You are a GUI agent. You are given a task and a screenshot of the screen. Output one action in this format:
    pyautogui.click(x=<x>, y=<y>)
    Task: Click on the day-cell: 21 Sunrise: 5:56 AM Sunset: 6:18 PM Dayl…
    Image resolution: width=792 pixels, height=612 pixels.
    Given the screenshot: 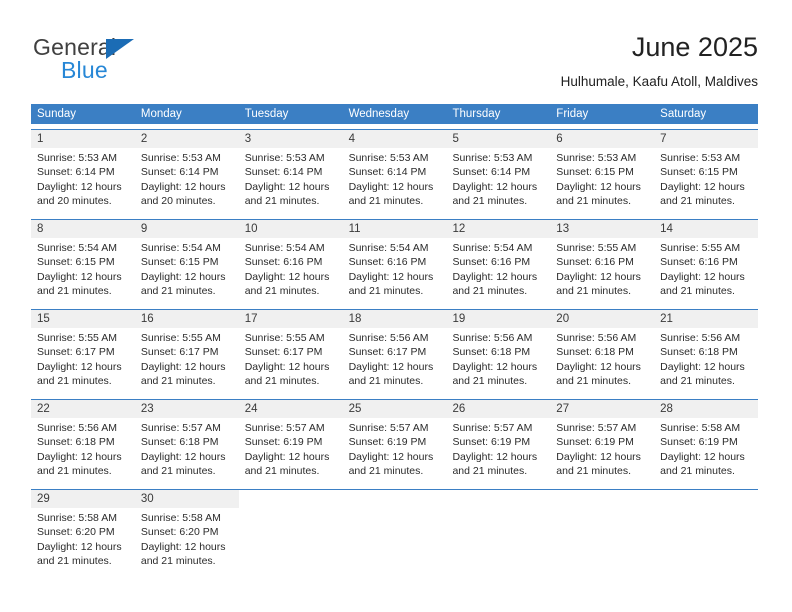 What is the action you would take?
    pyautogui.click(x=706, y=352)
    